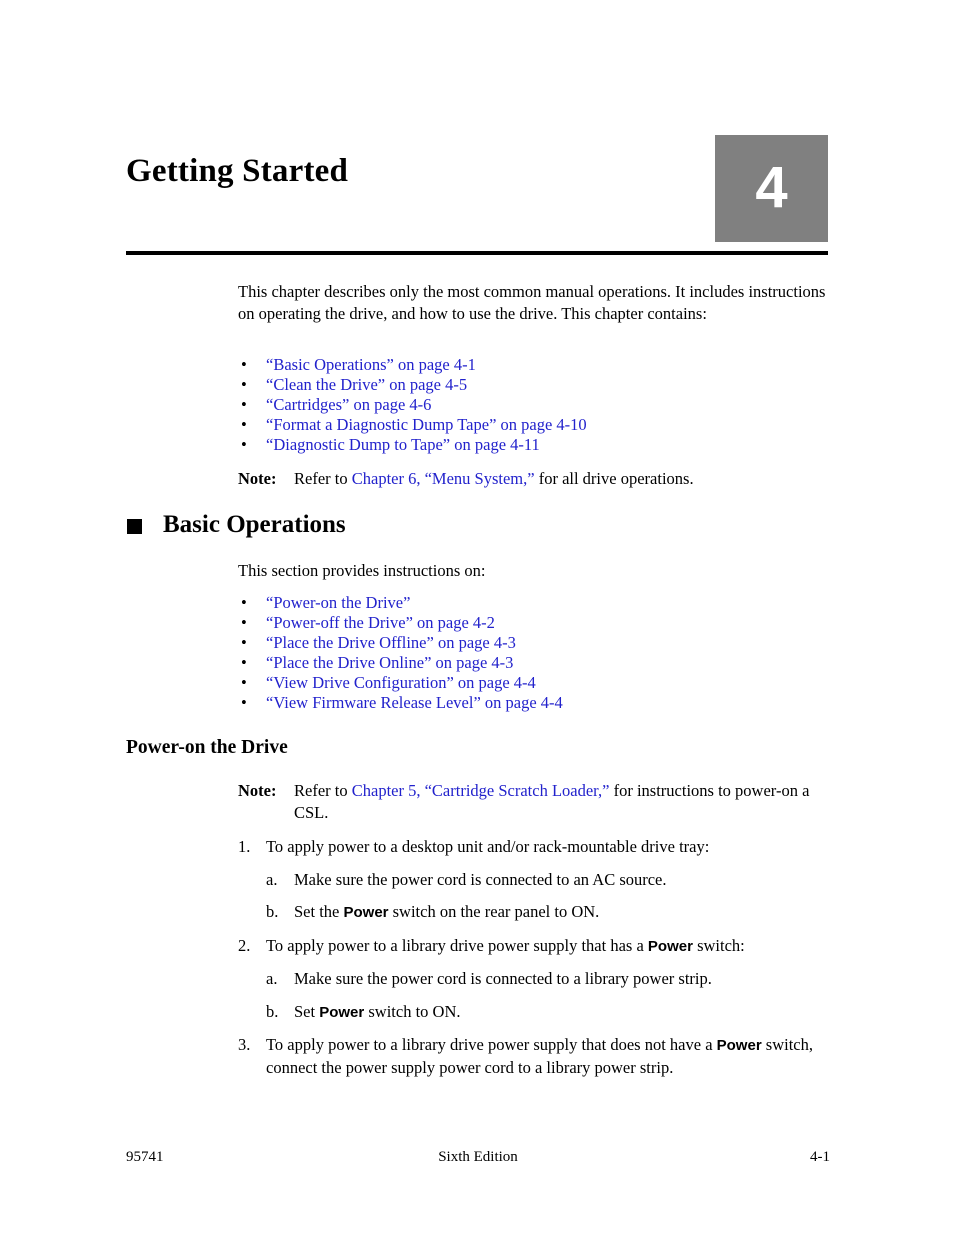 The image size is (954, 1235). What do you see at coordinates (319, 911) in the screenshot?
I see `substep-text-before: Set the` at bounding box center [319, 911].